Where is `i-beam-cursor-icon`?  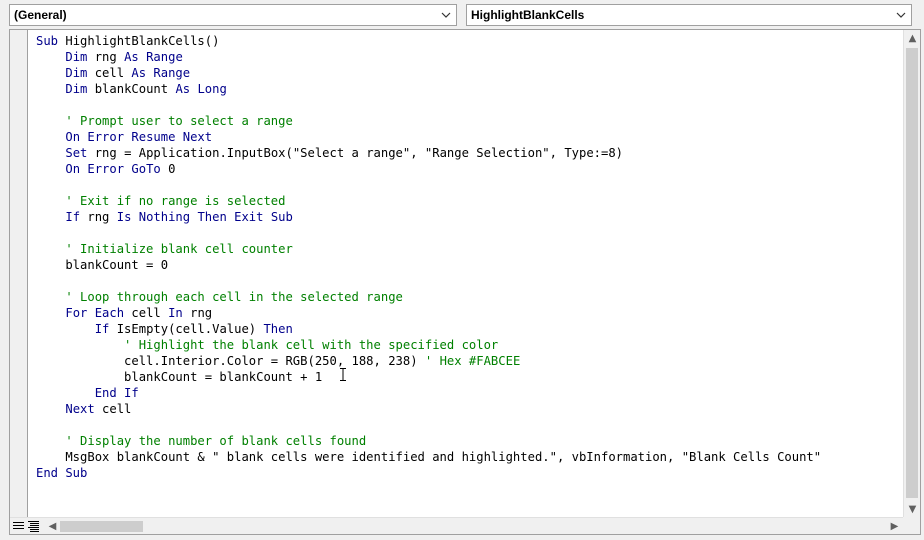 i-beam-cursor-icon is located at coordinates (343, 374).